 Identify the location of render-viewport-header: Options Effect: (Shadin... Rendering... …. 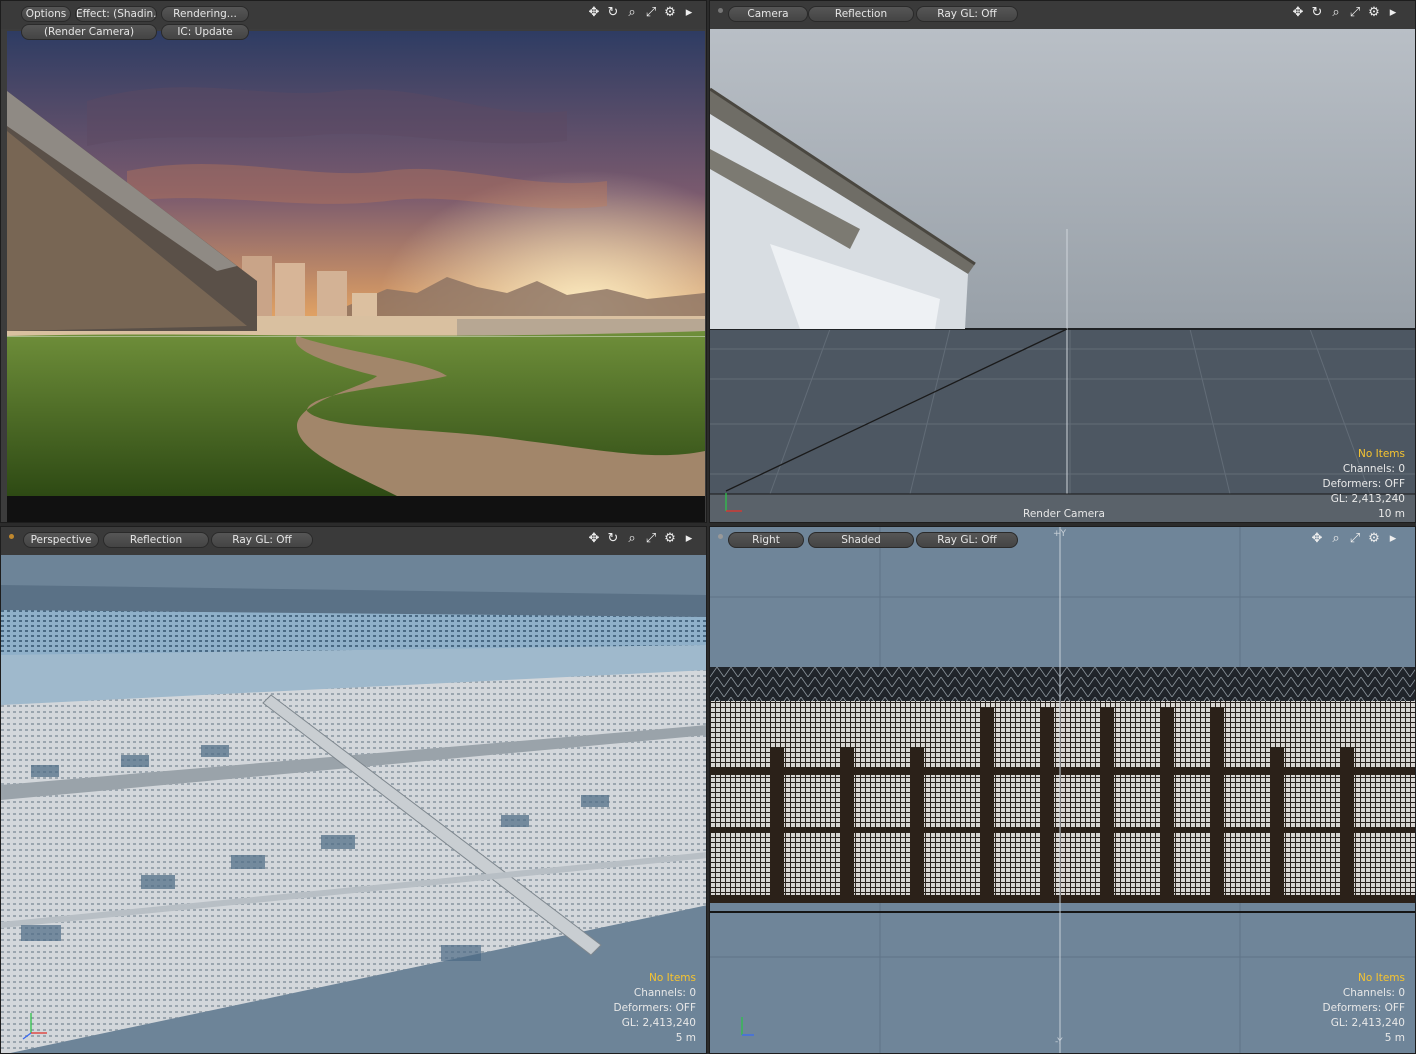
(353, 20).